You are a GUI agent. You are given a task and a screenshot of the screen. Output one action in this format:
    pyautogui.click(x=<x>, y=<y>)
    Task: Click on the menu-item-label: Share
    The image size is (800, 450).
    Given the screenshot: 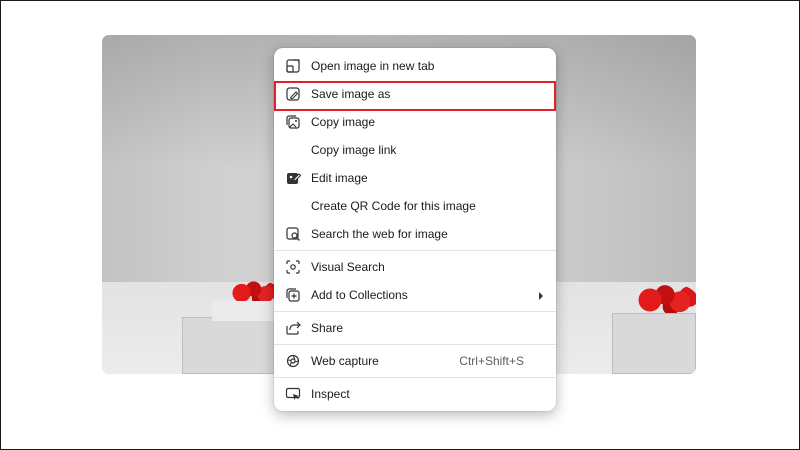 What is the action you would take?
    pyautogui.click(x=327, y=328)
    